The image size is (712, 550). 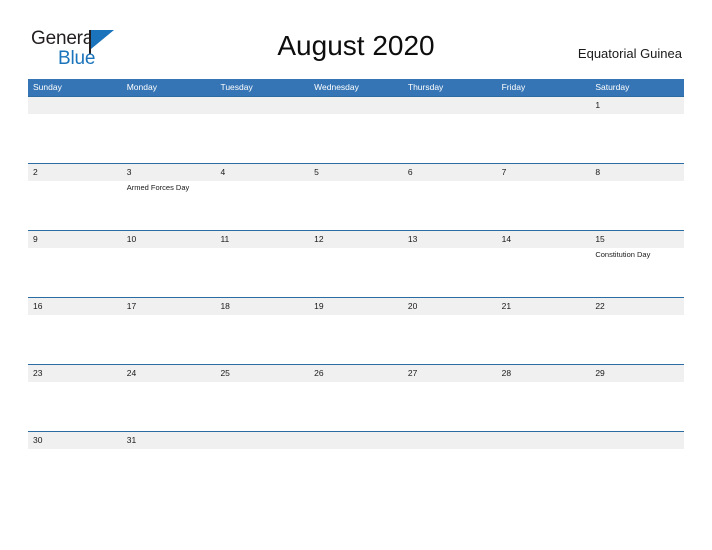 I want to click on day-cell: 19, so click(x=356, y=331).